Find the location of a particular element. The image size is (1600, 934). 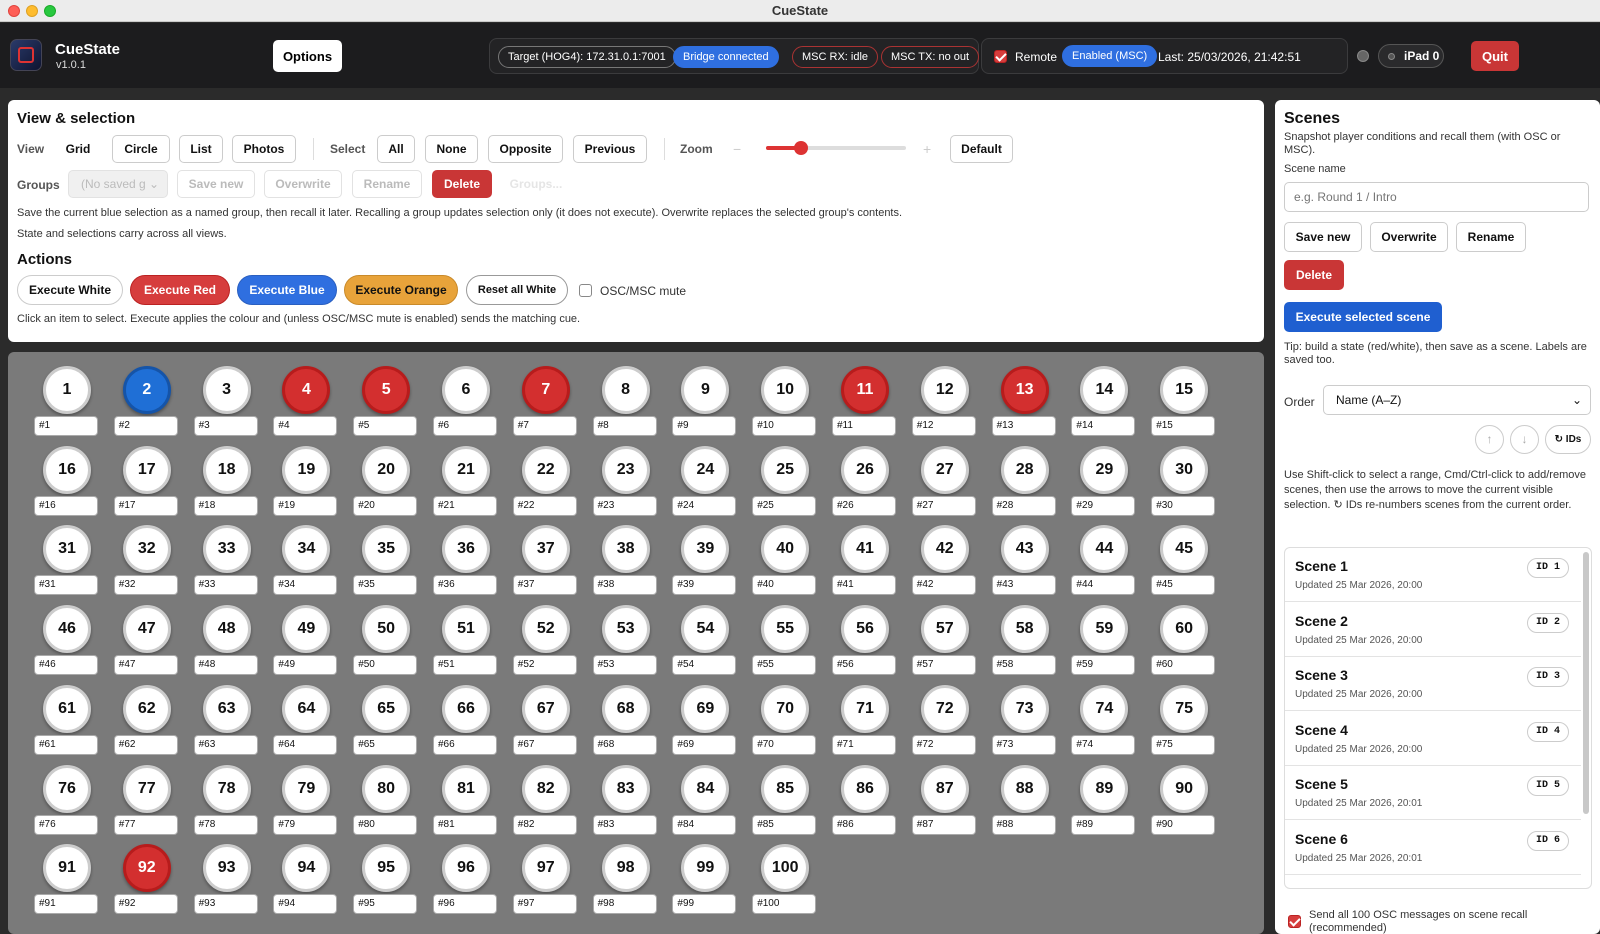

grid-item-number: 93 is located at coordinates (226, 868).